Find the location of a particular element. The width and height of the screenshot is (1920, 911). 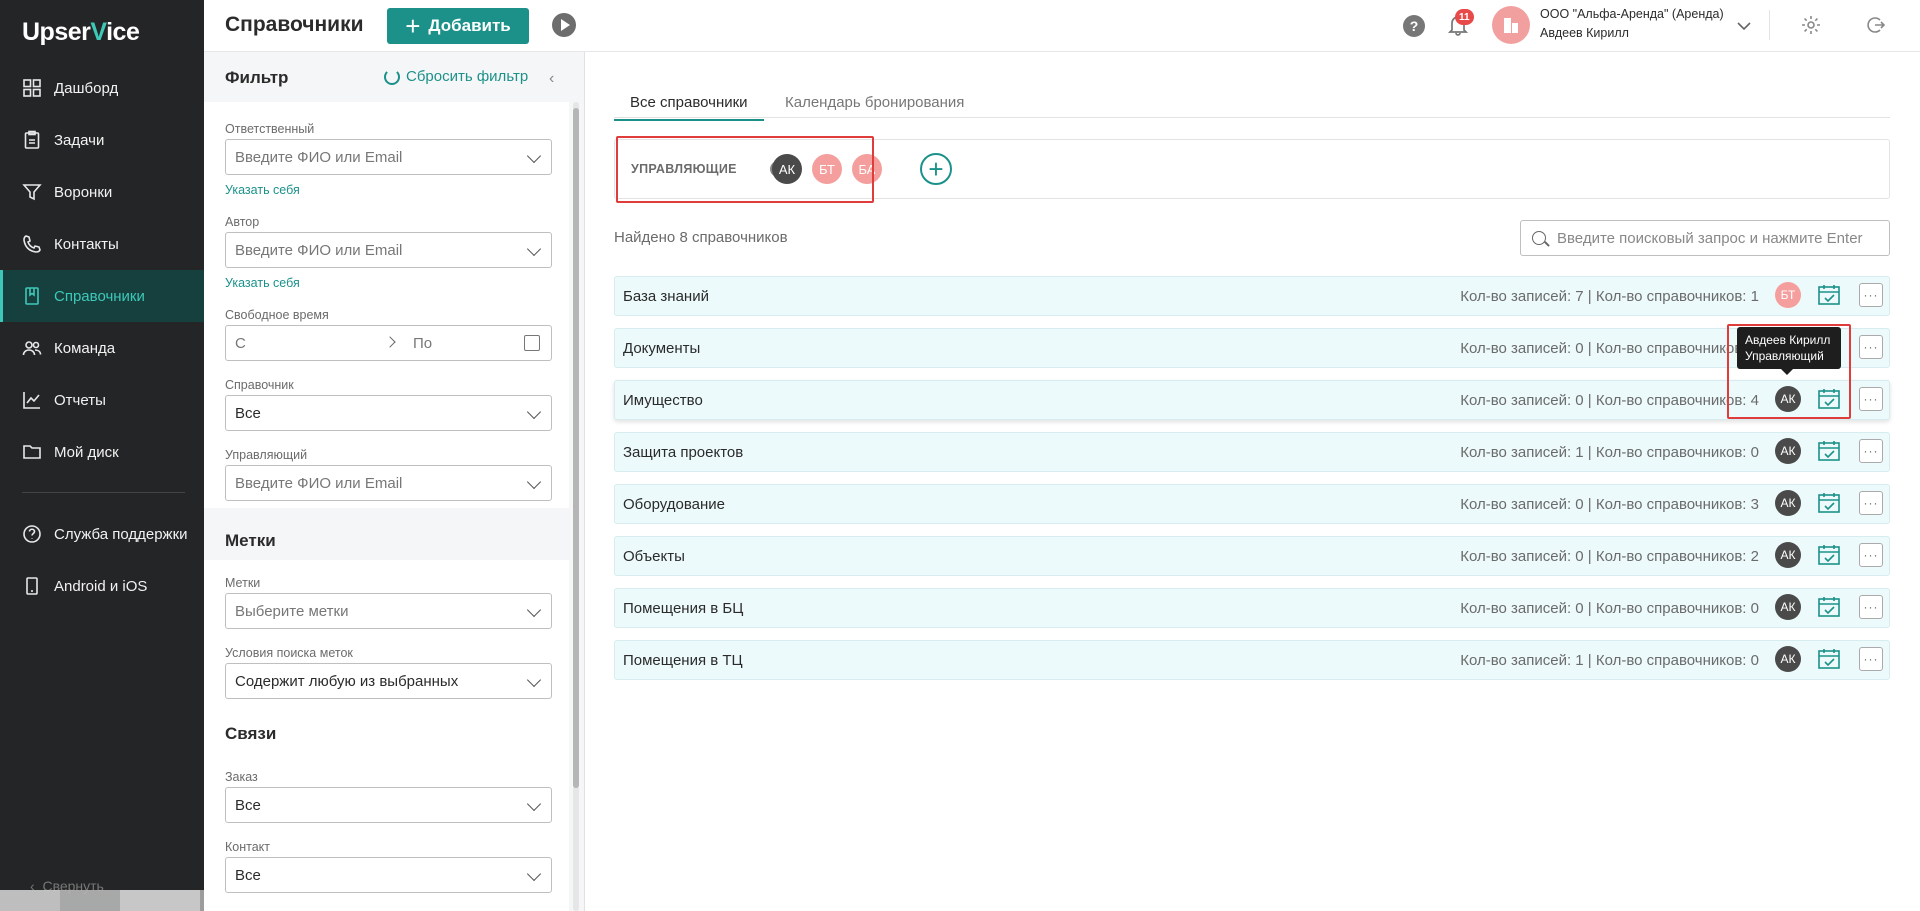

add-manager-button: + is located at coordinates (936, 169).